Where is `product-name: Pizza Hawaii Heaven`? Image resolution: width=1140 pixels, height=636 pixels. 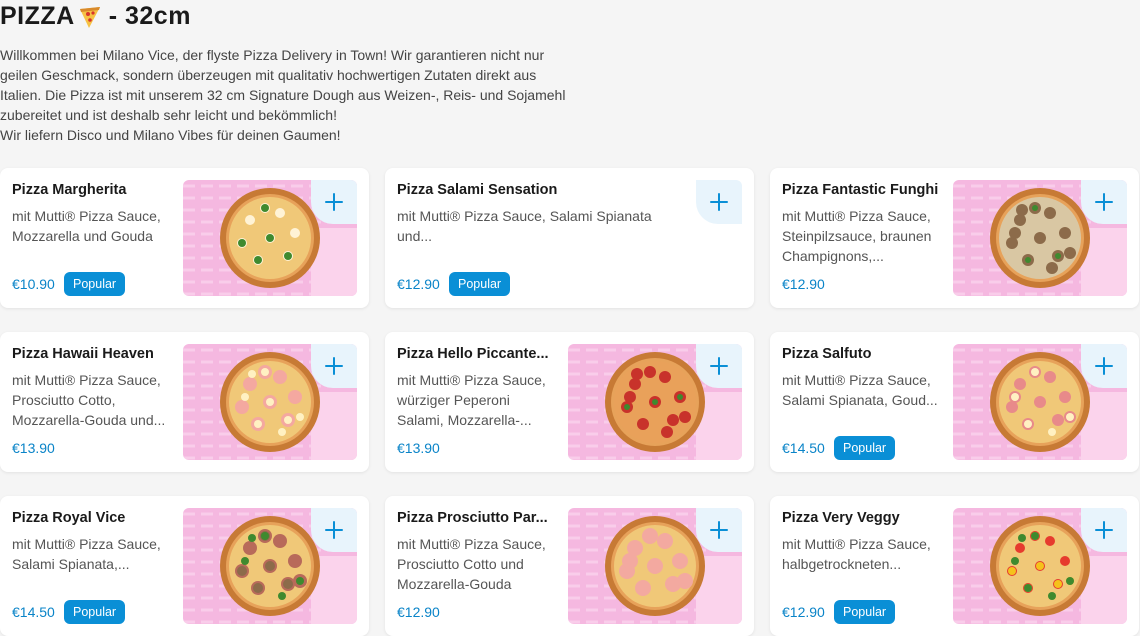 product-name: Pizza Hawaii Heaven is located at coordinates (83, 354).